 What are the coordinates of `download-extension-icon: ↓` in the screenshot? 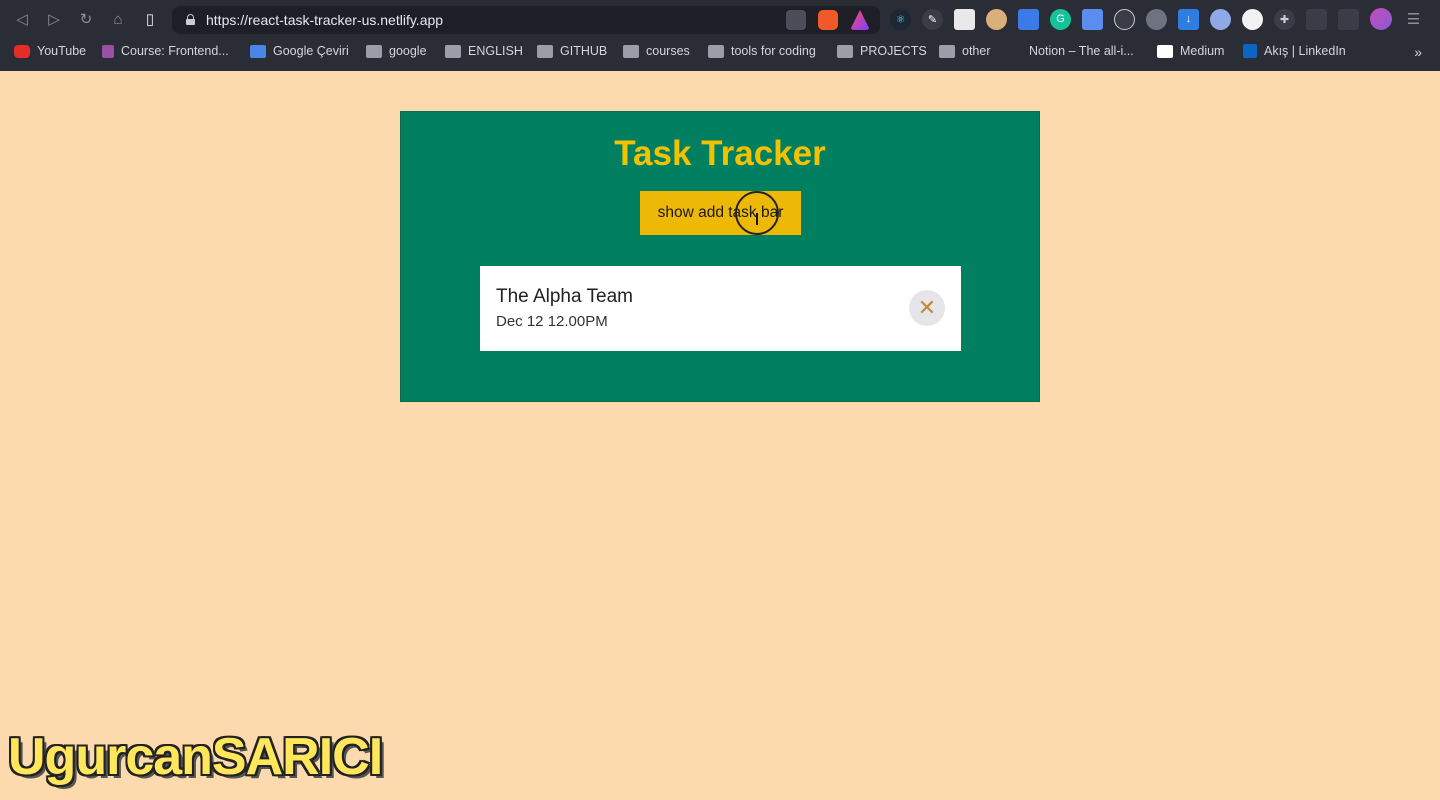 It's located at (1188, 19).